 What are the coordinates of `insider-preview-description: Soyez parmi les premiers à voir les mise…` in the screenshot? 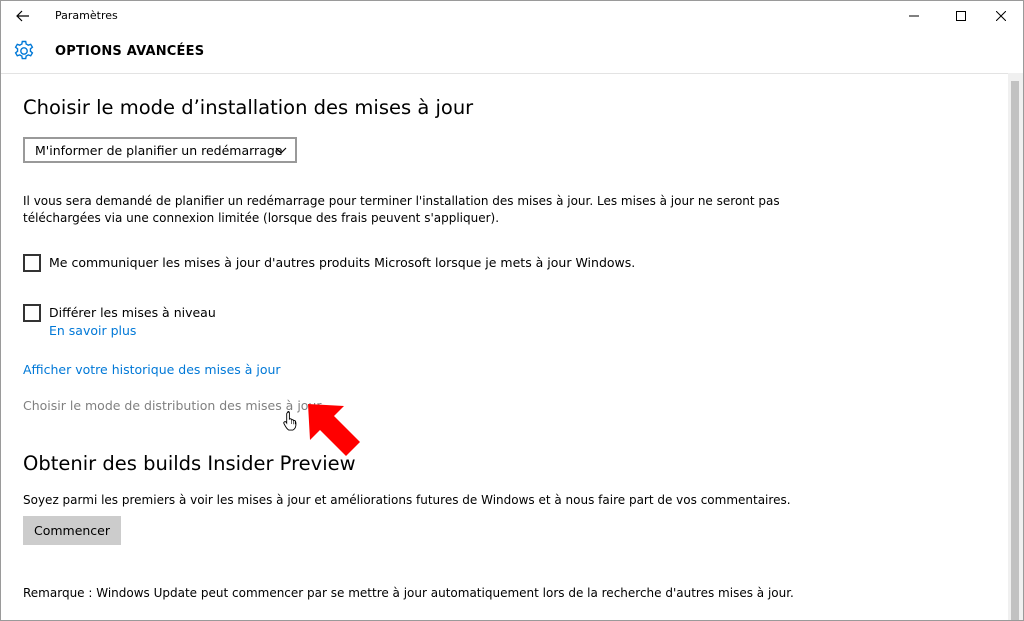 It's located at (407, 500).